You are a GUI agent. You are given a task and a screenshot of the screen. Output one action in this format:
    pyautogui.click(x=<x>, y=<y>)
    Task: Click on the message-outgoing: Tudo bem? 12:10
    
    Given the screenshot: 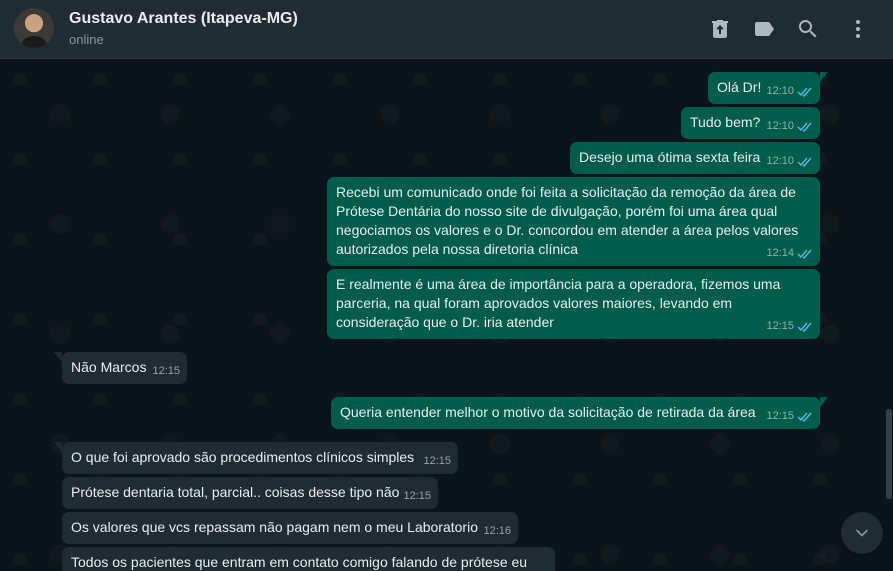 What is the action you would take?
    pyautogui.click(x=750, y=123)
    